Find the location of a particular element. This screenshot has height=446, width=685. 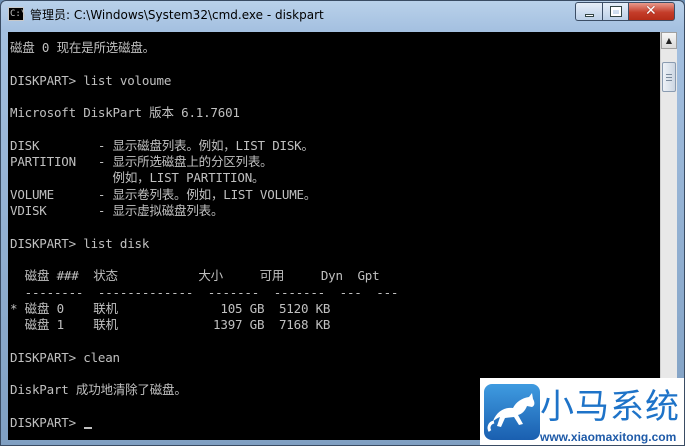

maximize-button is located at coordinates (615, 11).